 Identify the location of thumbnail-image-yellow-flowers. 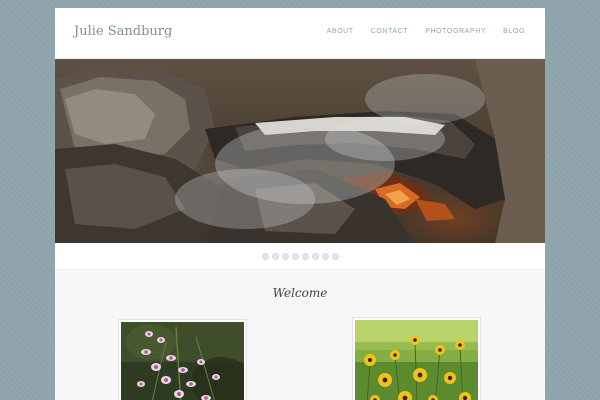
(416, 360).